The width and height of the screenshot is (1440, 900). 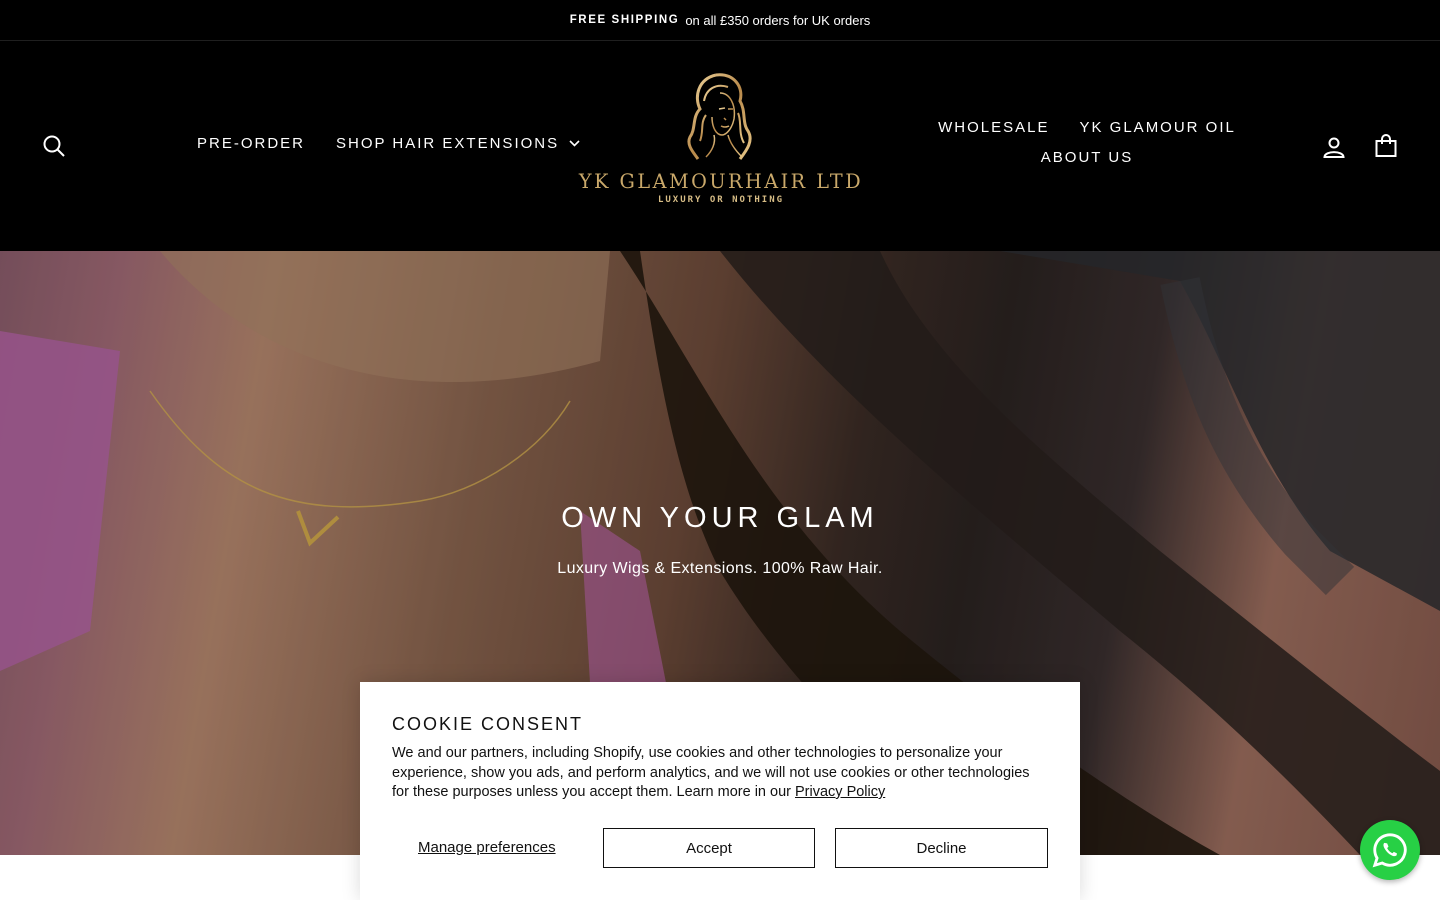 I want to click on announcement-text: on all £350 orders for UK orders, so click(x=778, y=20).